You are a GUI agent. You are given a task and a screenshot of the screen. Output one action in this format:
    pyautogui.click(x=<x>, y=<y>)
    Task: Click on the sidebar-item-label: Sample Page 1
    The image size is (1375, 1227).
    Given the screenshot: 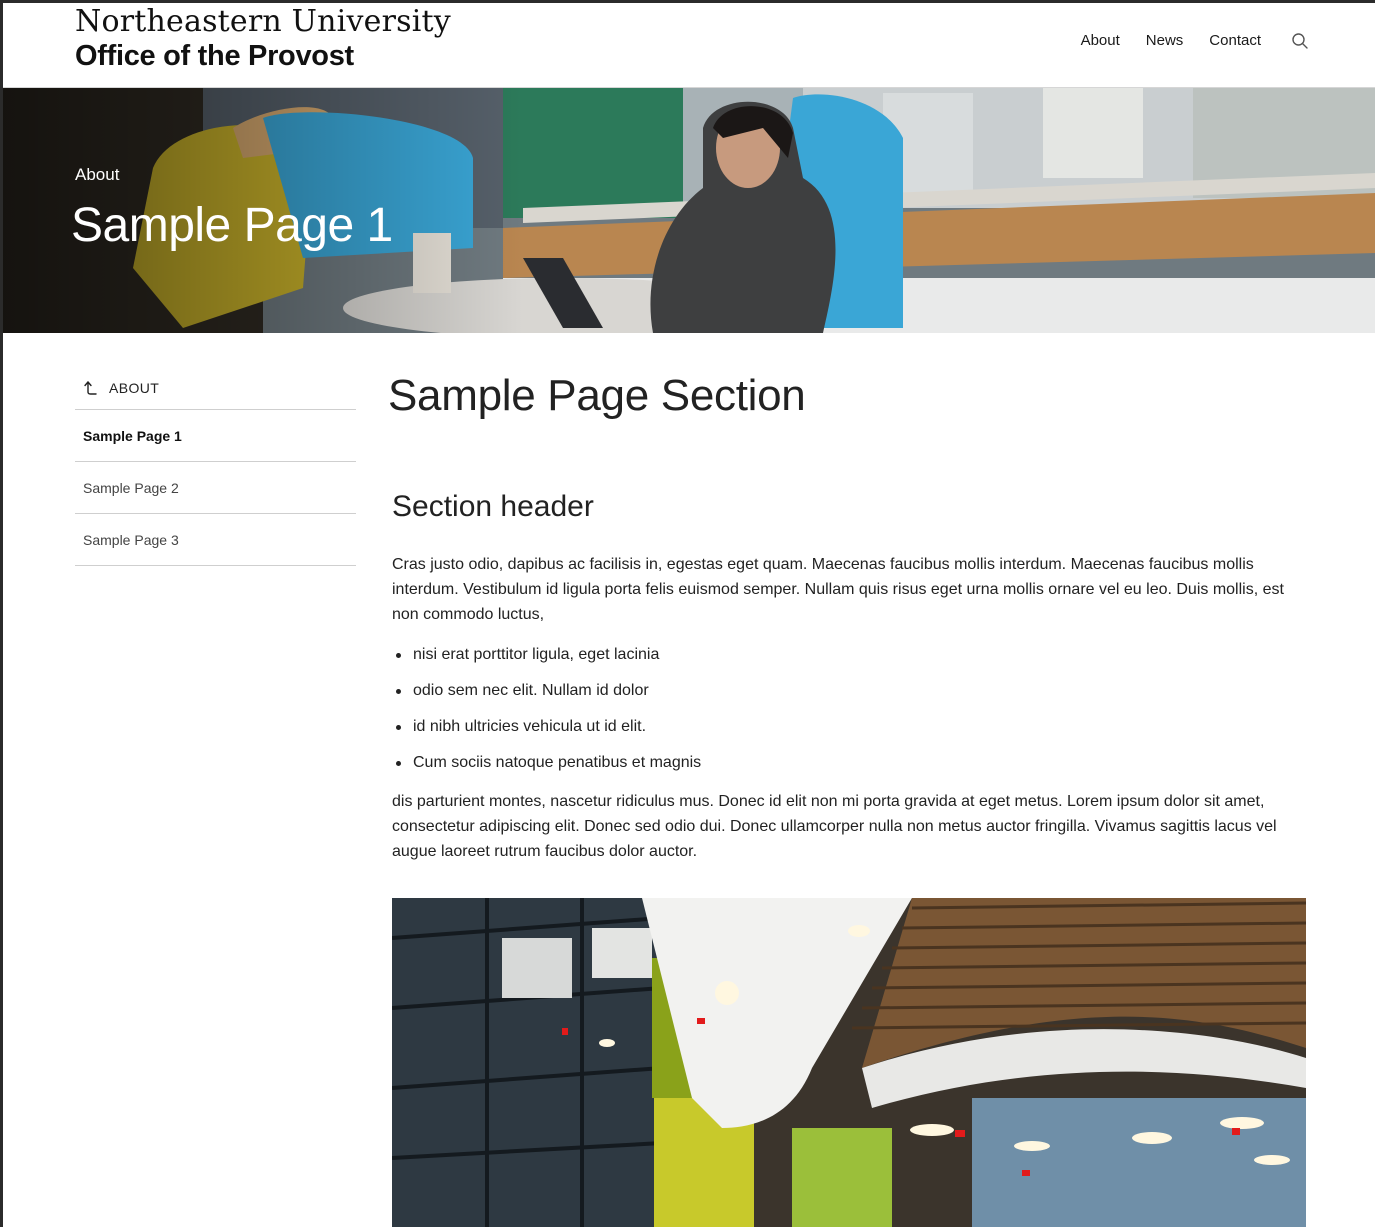 What is the action you would take?
    pyautogui.click(x=132, y=435)
    